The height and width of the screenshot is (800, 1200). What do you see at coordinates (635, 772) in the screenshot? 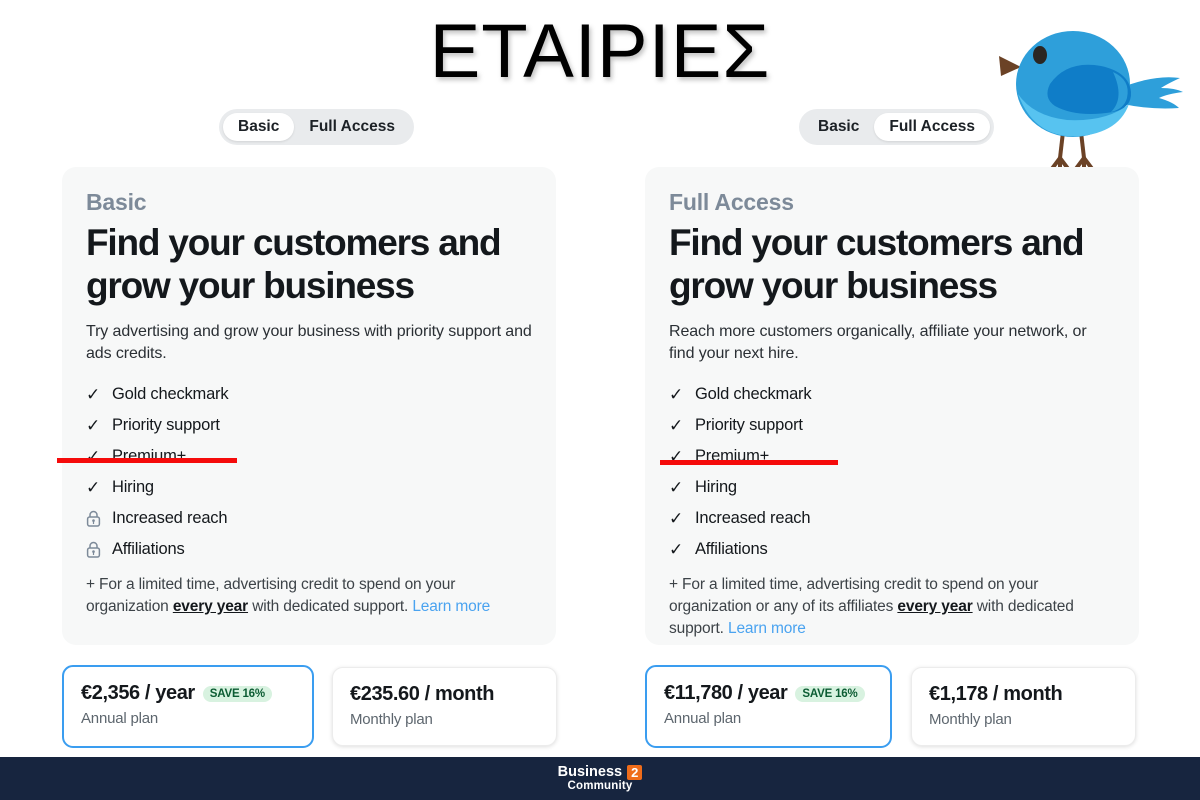
I see `logo-badge-two: 2` at bounding box center [635, 772].